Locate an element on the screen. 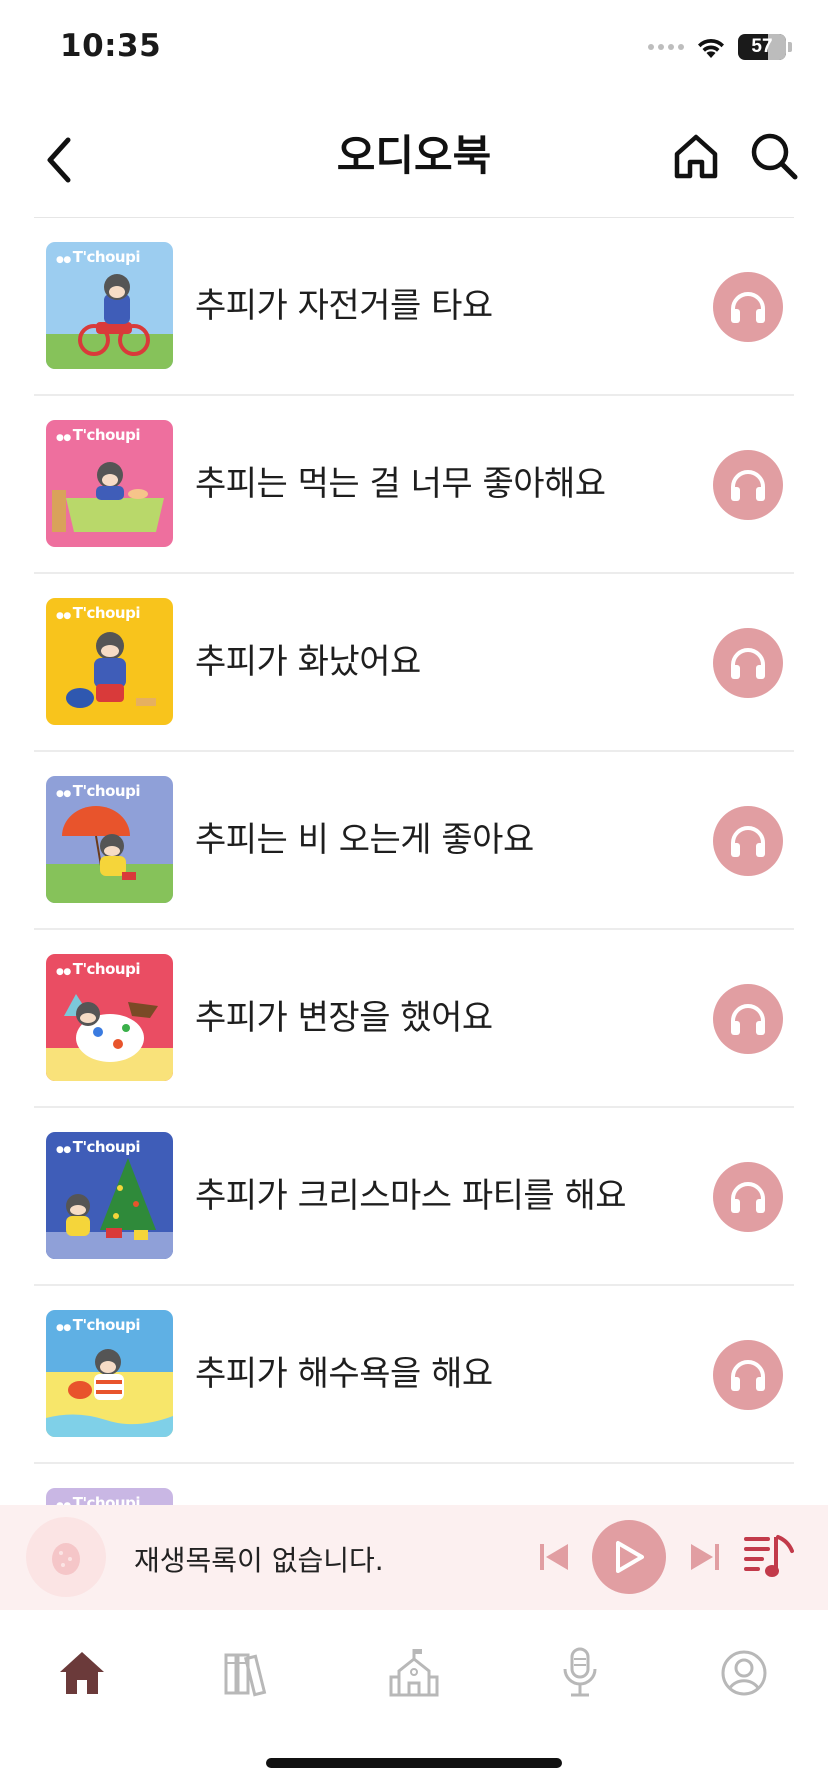 The image size is (828, 1792). play-button is located at coordinates (629, 1557).